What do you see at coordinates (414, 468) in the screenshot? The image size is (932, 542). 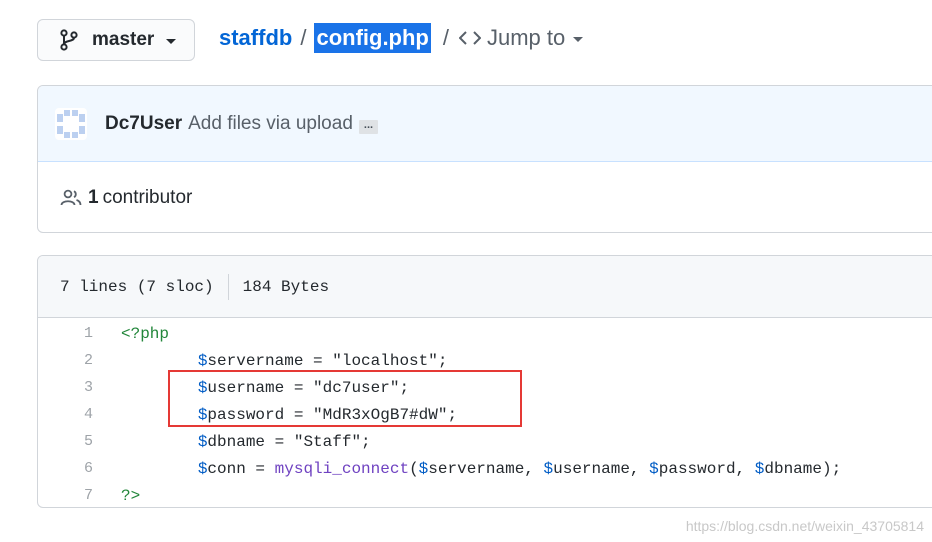 I see `code-token: (` at bounding box center [414, 468].